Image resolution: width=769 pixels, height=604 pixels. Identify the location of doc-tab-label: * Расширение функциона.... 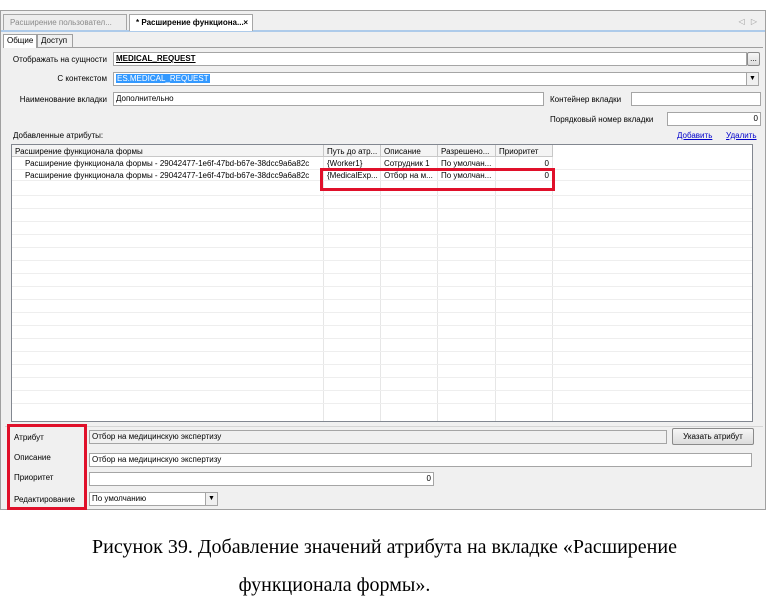
(190, 22).